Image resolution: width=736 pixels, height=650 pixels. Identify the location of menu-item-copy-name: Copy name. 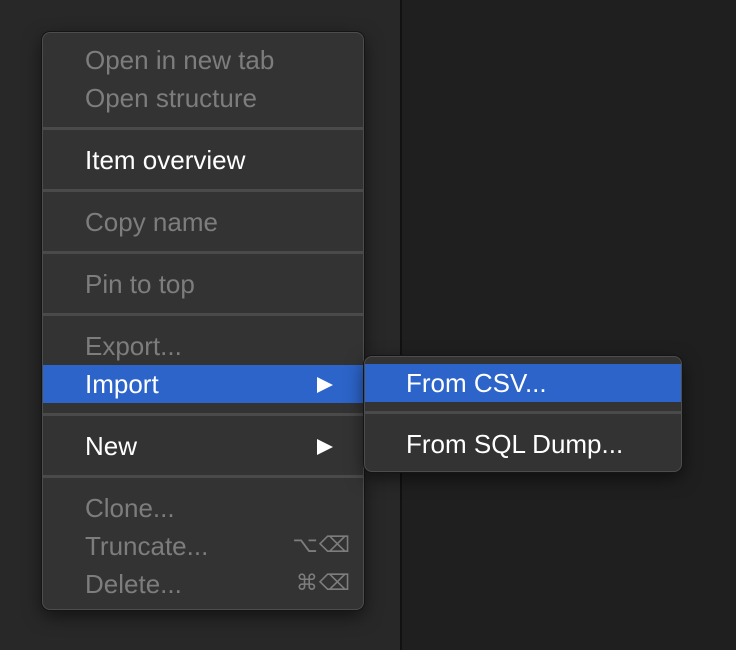
(203, 222).